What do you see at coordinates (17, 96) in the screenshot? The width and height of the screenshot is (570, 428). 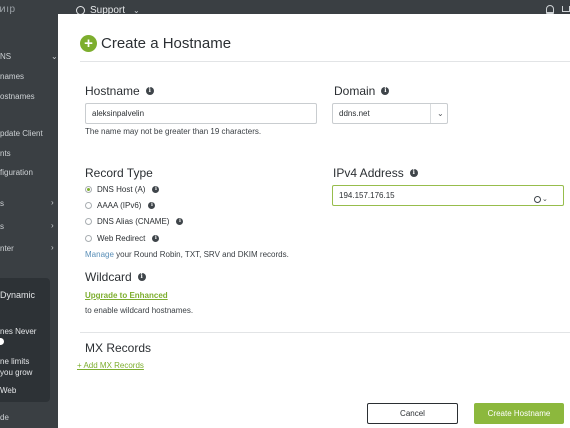 I see `sidebar-item-hostnames-2: ostnames` at bounding box center [17, 96].